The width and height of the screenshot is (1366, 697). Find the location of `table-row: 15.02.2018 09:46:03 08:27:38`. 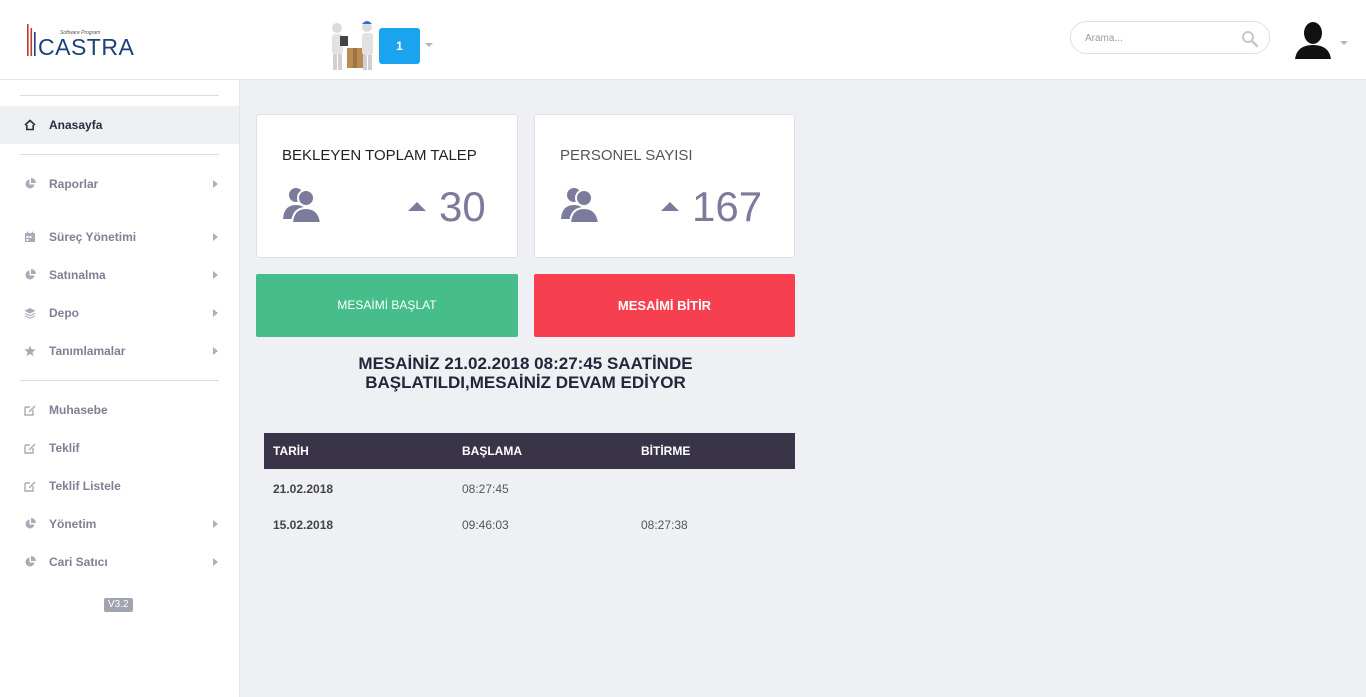

table-row: 15.02.2018 09:46:03 08:27:38 is located at coordinates (529, 523).